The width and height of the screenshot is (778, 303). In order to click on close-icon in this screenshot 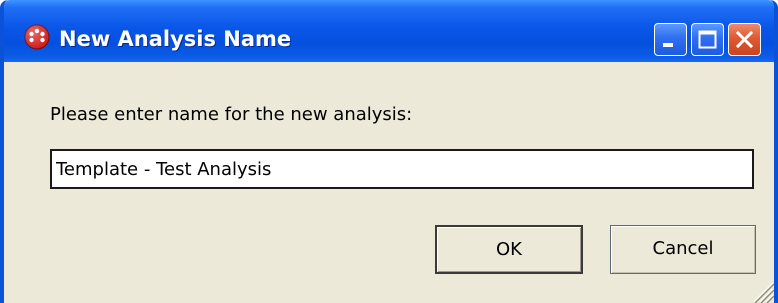, I will do `click(744, 39)`.